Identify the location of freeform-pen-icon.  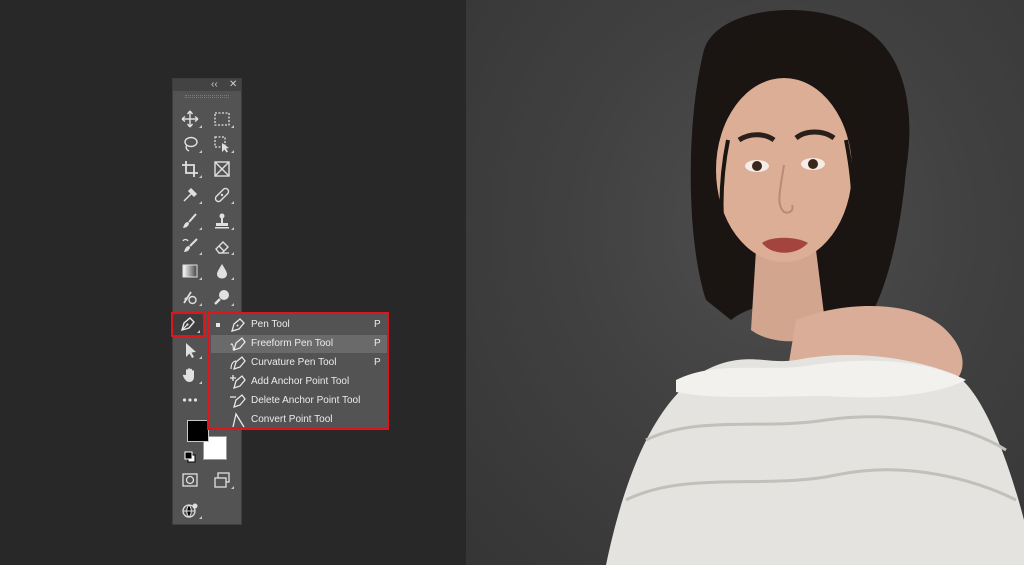
(238, 344).